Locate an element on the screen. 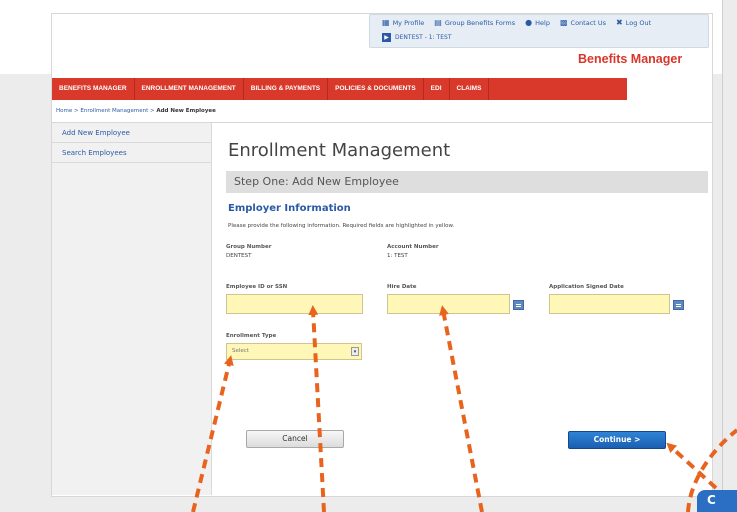 The image size is (737, 512). annotation-arrow-hire-date is located at coordinates (461, 408).